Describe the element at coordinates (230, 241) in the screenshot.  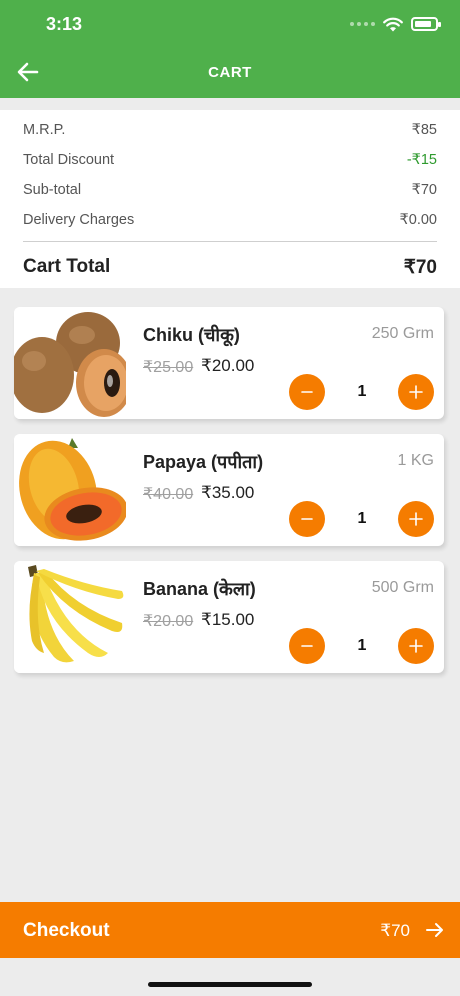
I see `summary-divider` at that location.